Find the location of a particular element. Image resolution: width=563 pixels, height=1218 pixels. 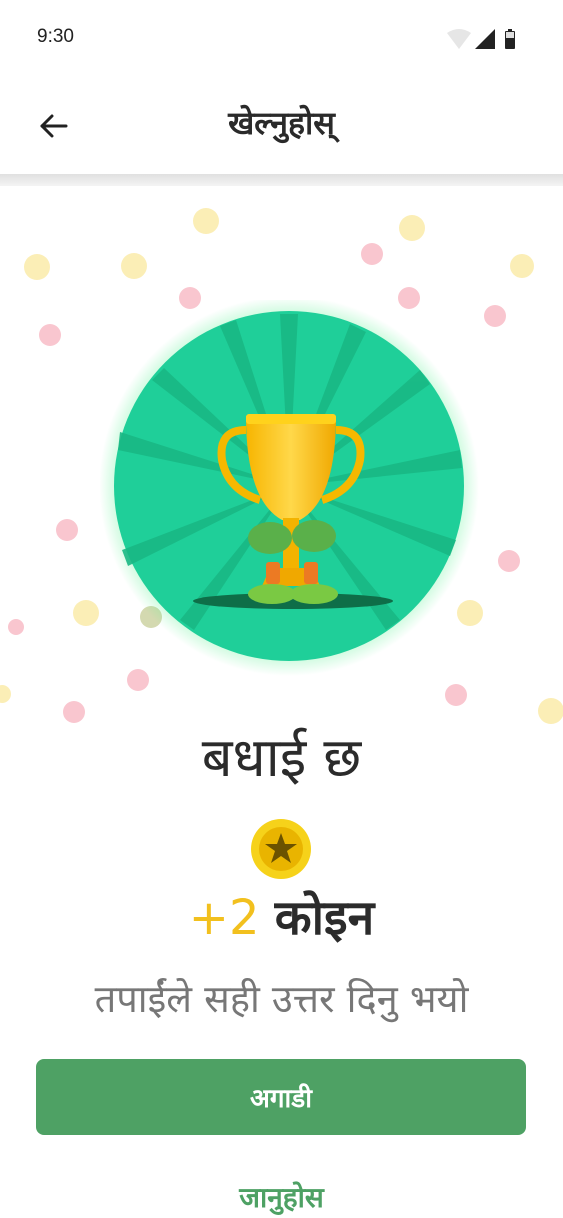

next-button: अगाडी is located at coordinates (281, 1097).